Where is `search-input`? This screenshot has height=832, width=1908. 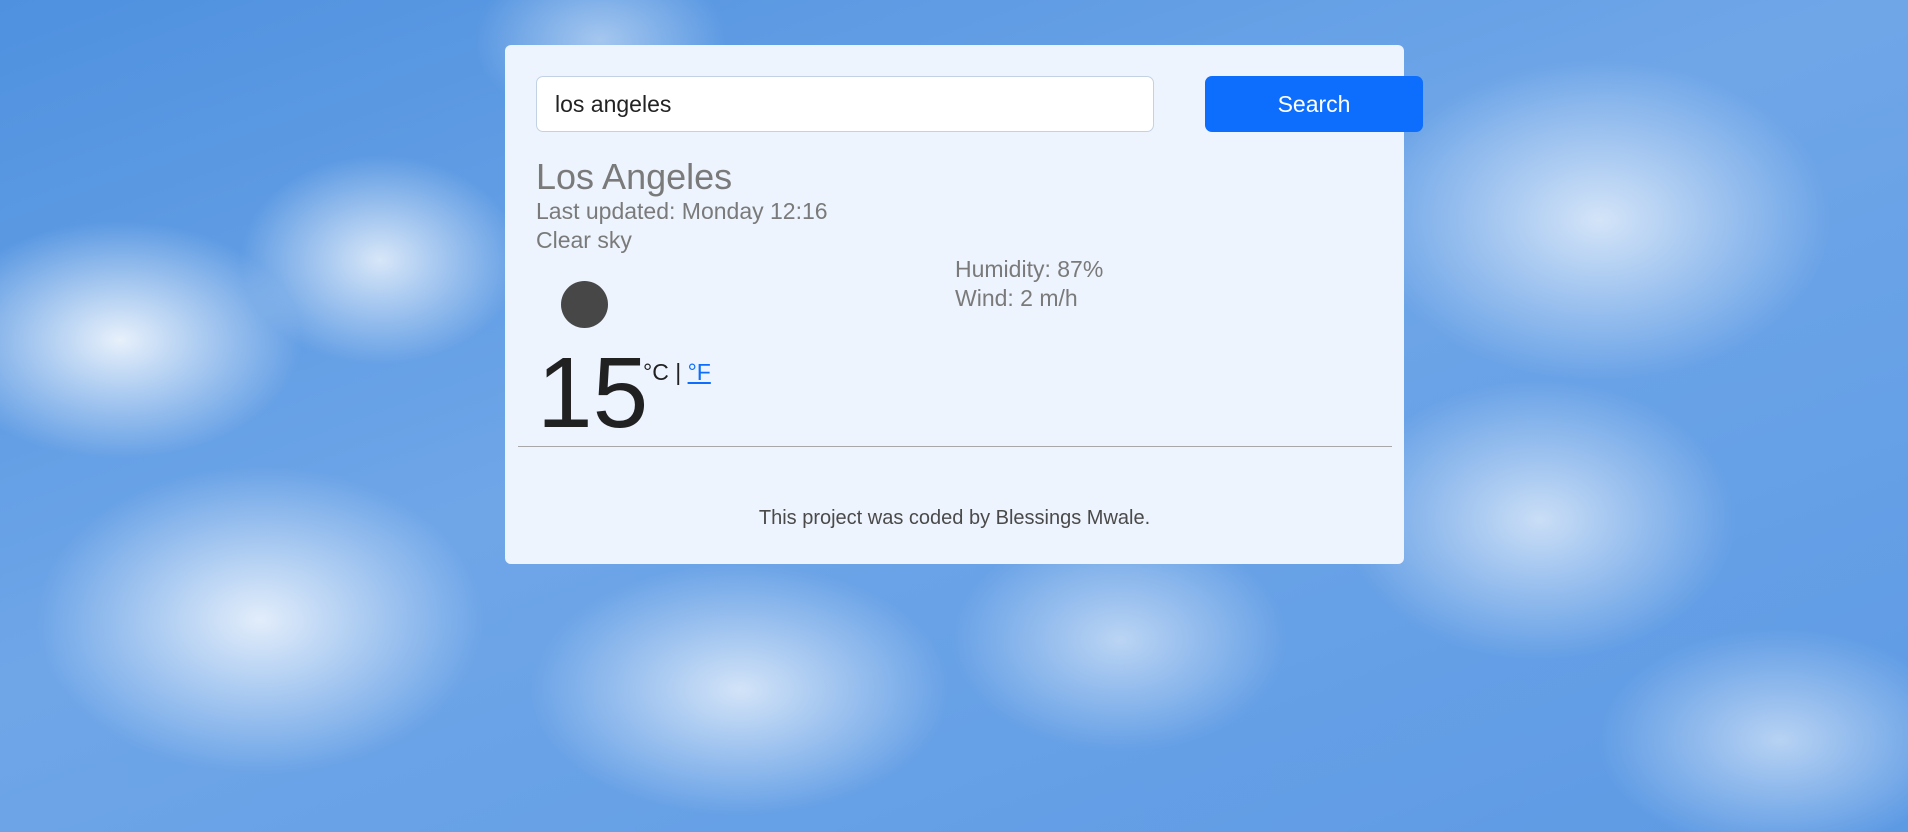 search-input is located at coordinates (845, 104).